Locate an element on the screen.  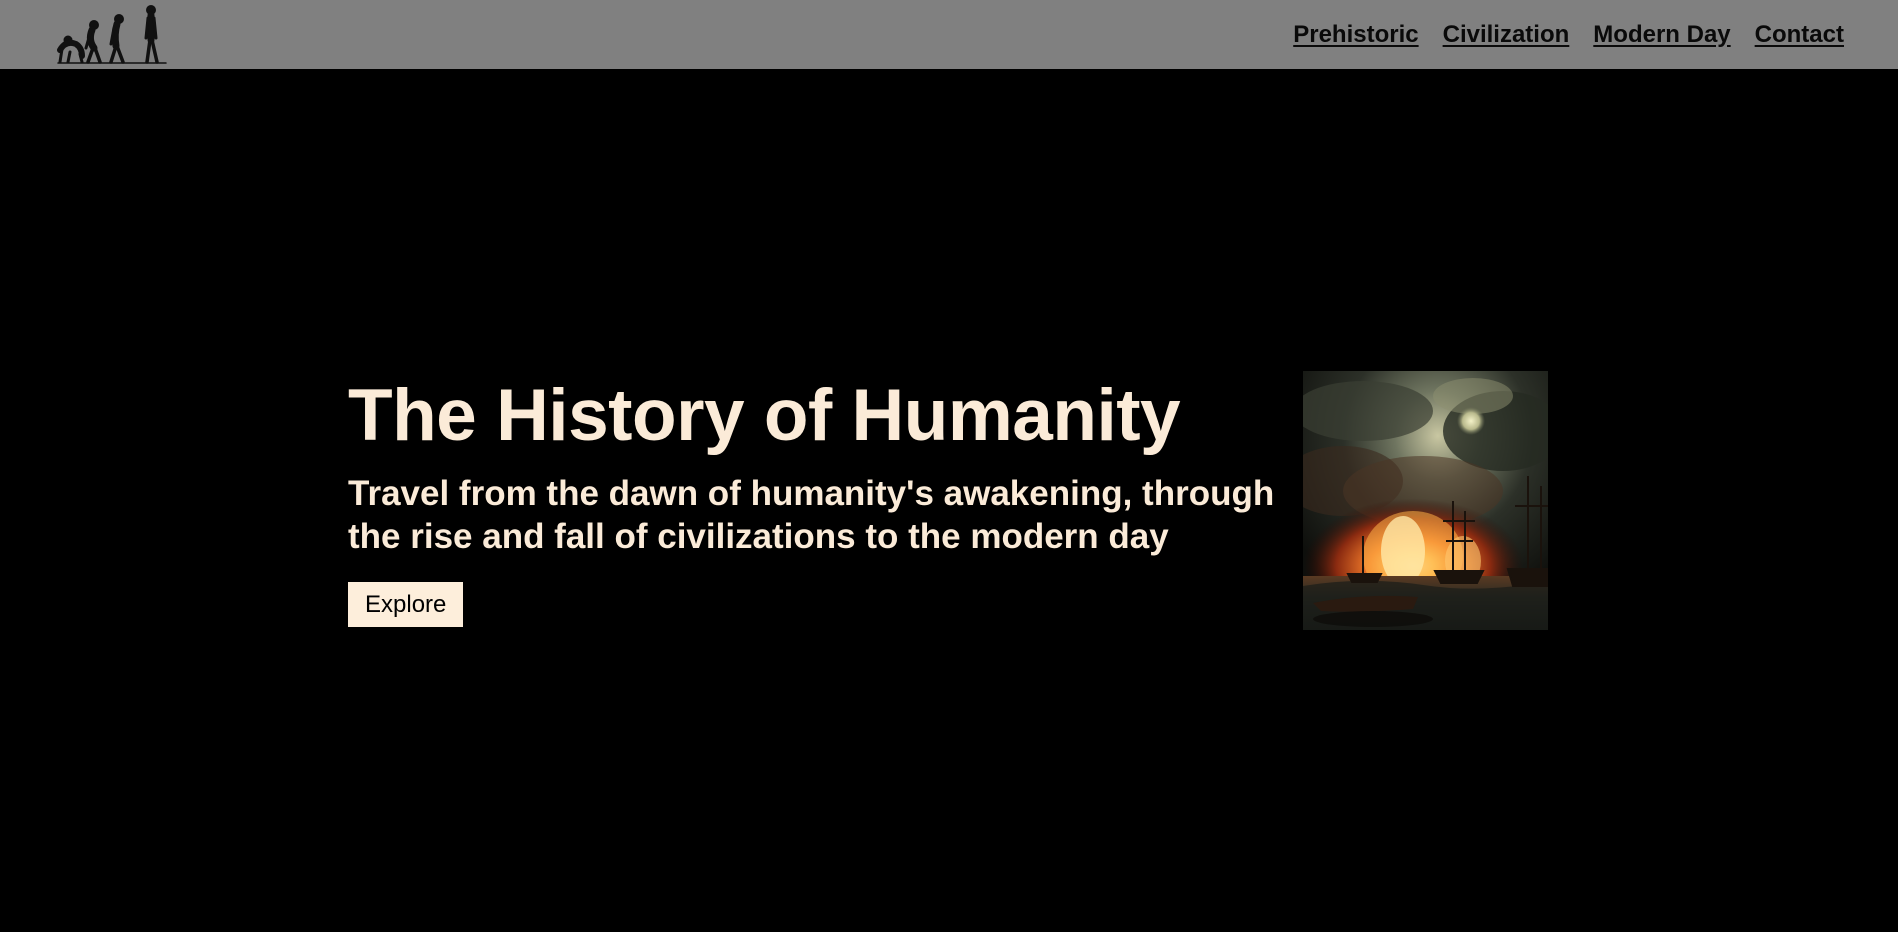
nav-link-prehistoric: Prehistoric is located at coordinates (1355, 35).